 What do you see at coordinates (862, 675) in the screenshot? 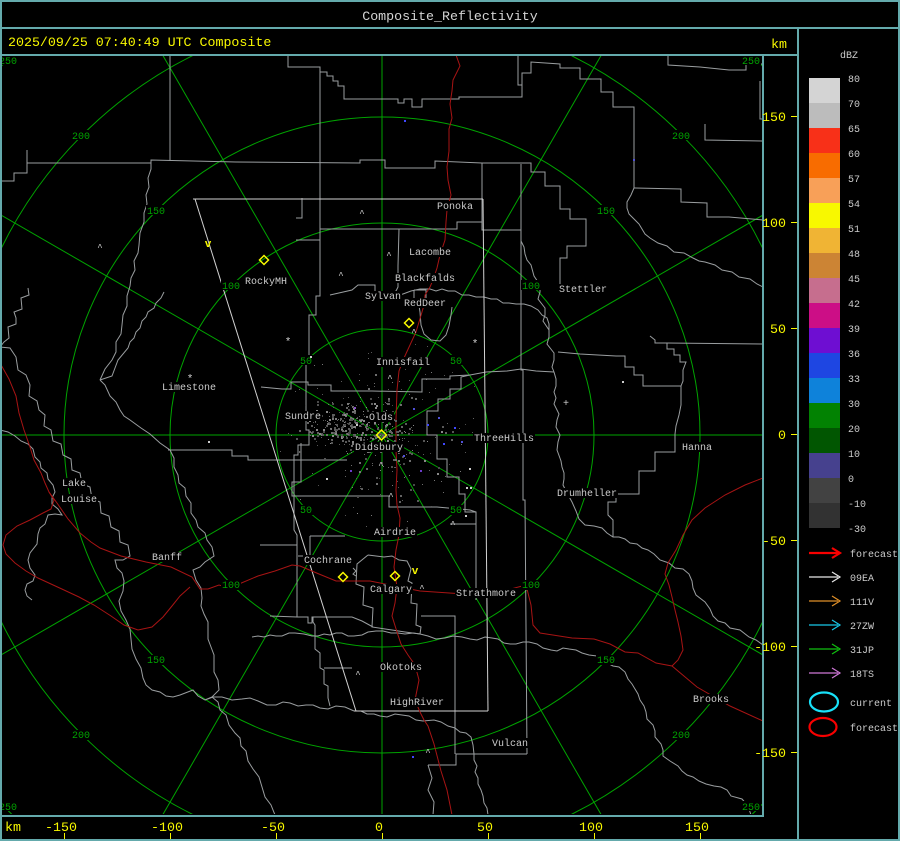
I see `svg-text: 18TS` at bounding box center [862, 675].